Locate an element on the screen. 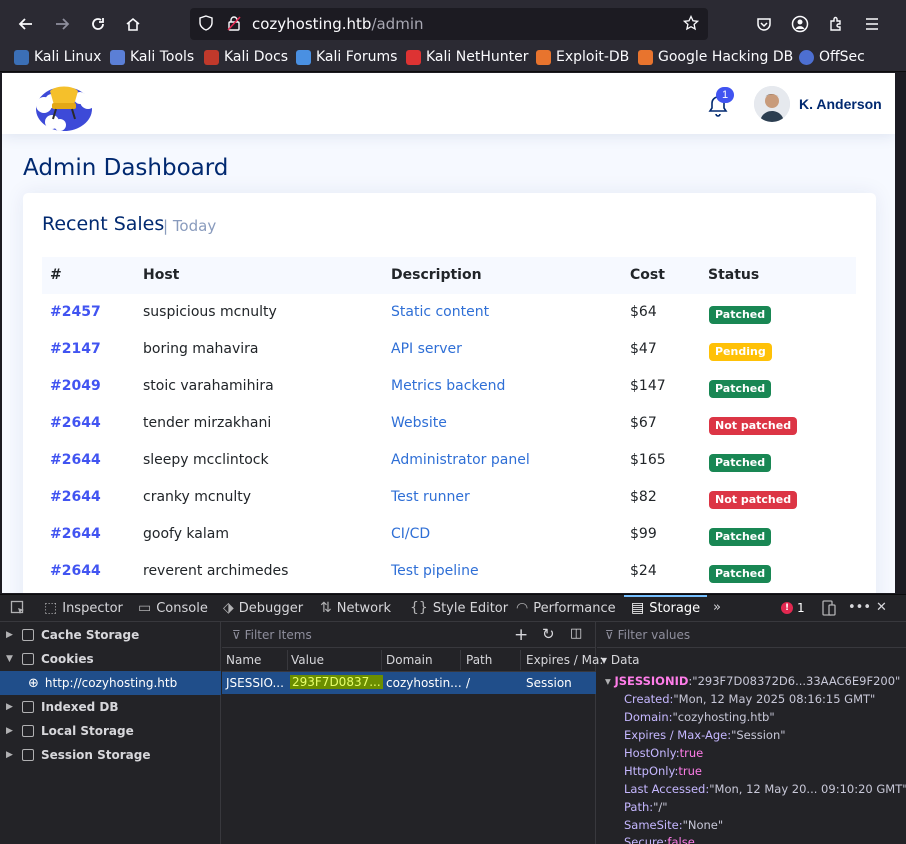 This screenshot has height=844, width=906. tab-debugger: ⬗ Debugger is located at coordinates (263, 608).